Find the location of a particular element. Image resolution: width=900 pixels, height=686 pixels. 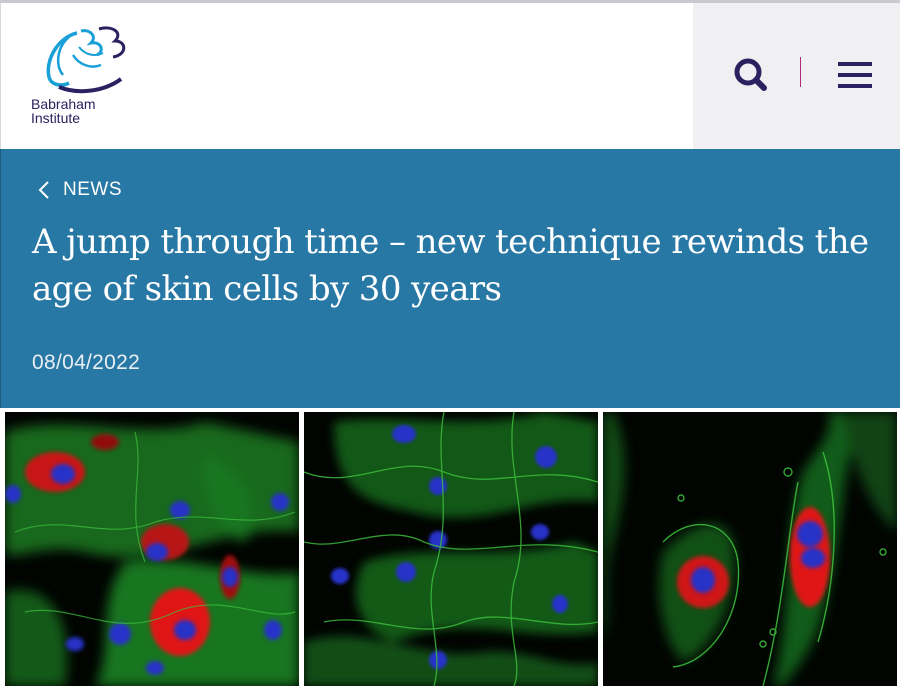

site-logo: Babraham Institute is located at coordinates (80, 79).